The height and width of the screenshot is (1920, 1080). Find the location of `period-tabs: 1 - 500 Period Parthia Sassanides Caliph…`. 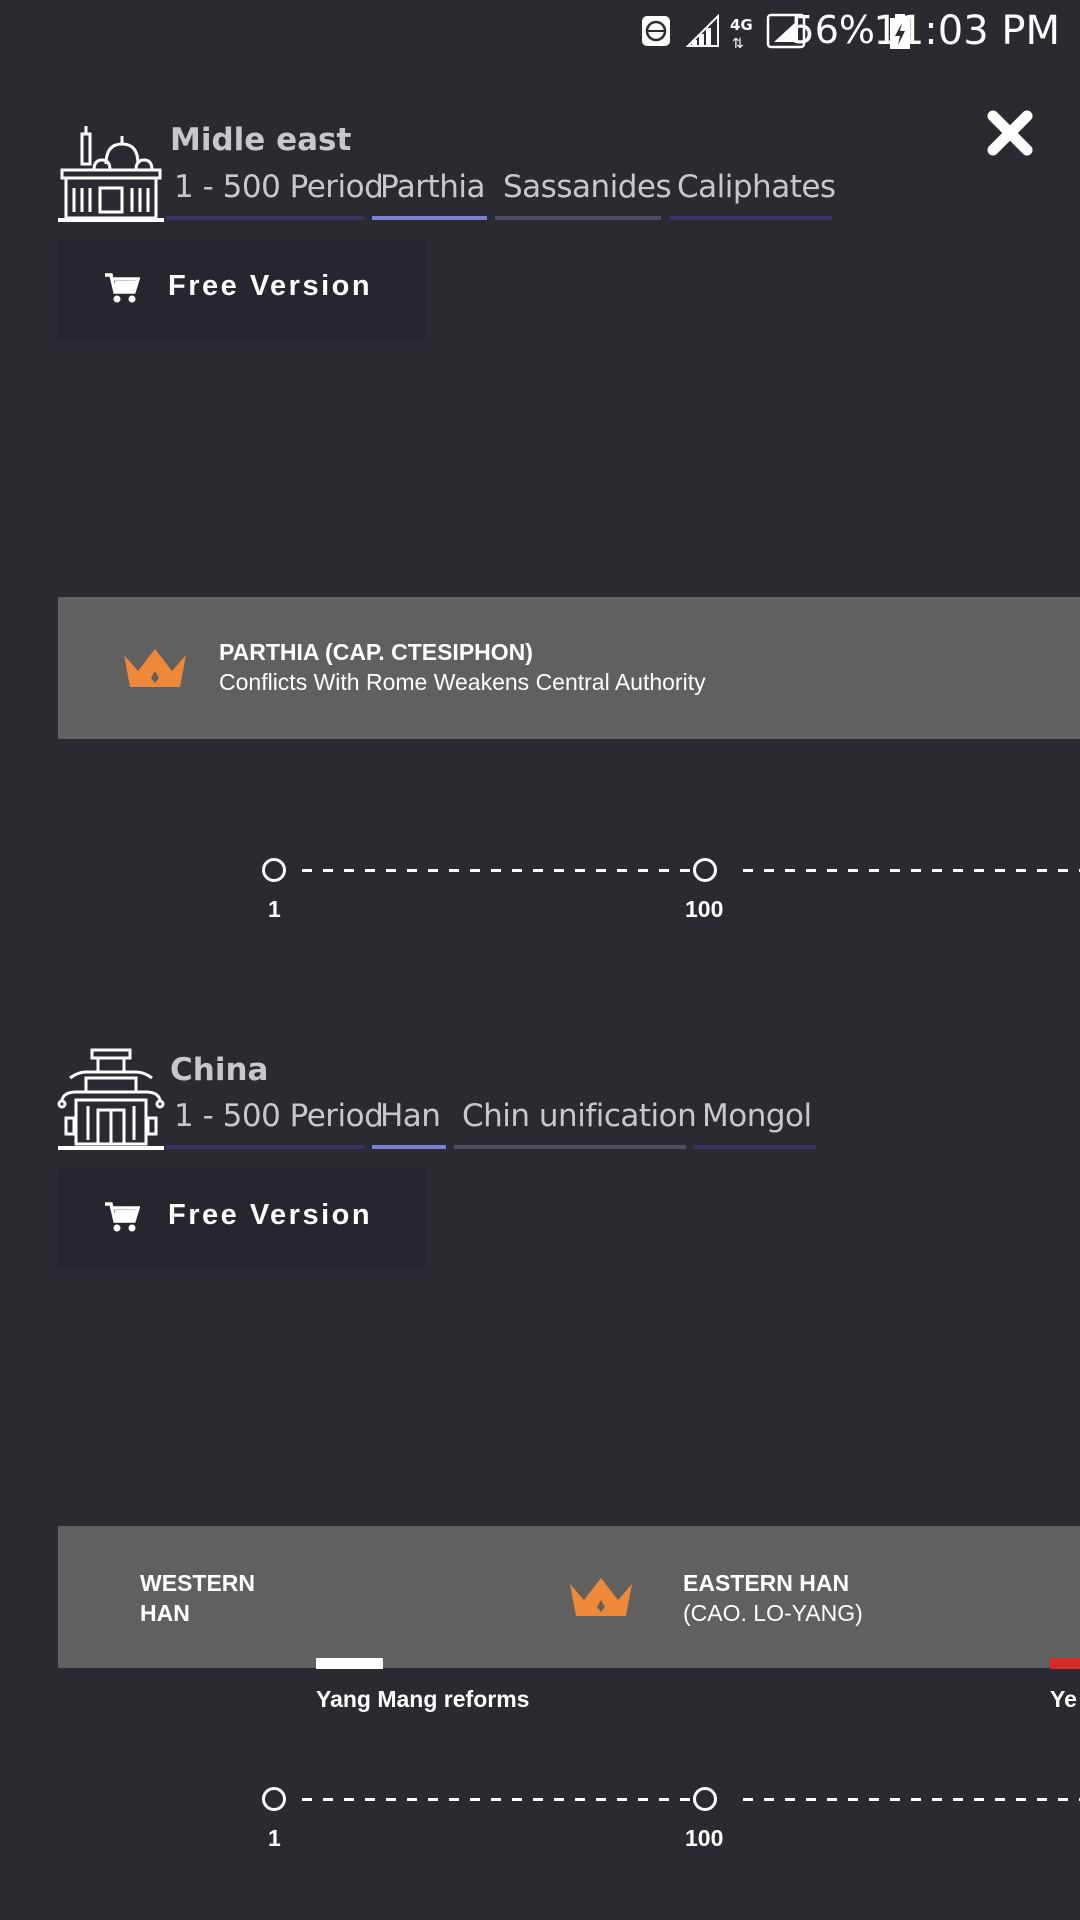

period-tabs: 1 - 500 Period Parthia Sassanides Caliph… is located at coordinates (501, 192).